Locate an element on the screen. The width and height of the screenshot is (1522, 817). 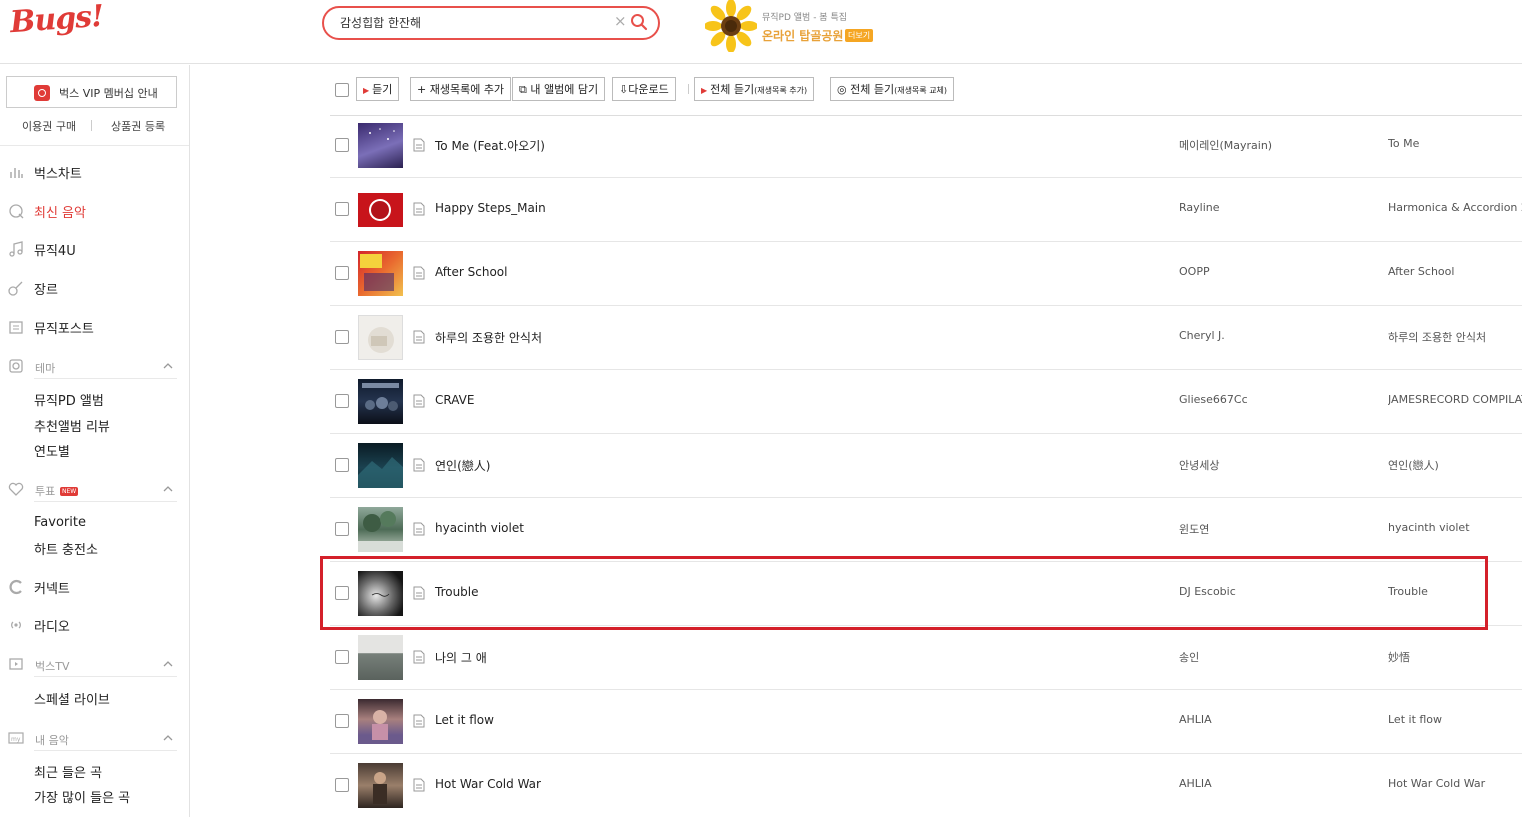
vip-membership-button: 벅스 VIP 멤버십 안내 is located at coordinates (91, 92).